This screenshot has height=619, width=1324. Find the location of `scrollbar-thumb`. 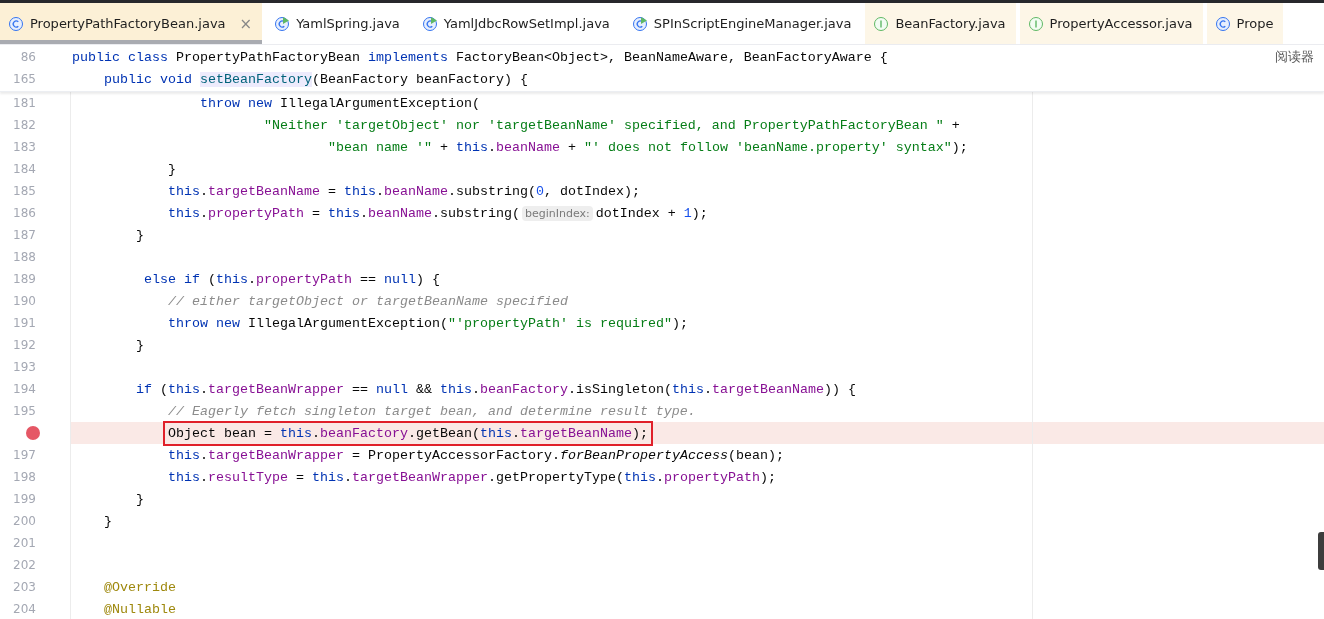

scrollbar-thumb is located at coordinates (1321, 551).